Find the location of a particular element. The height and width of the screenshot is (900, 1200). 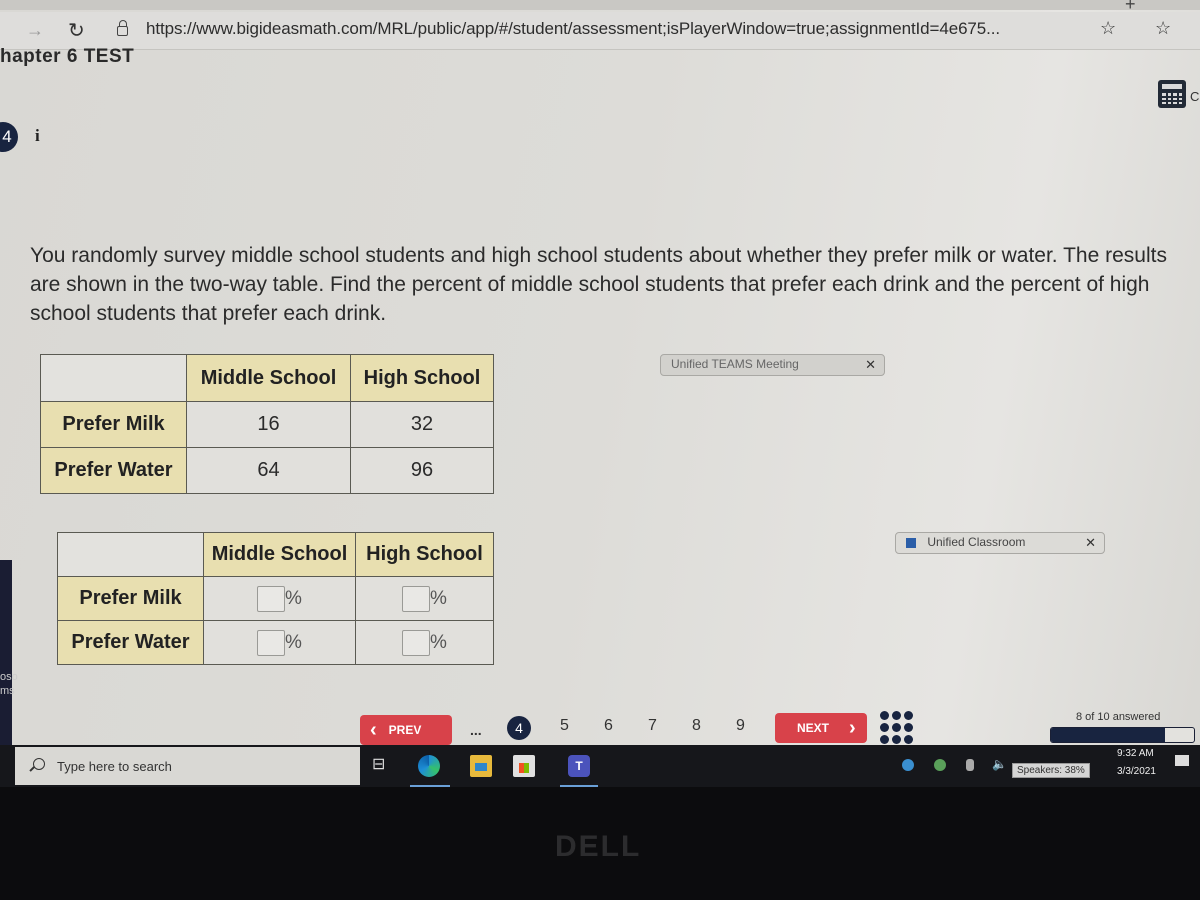

prev-button: ‹ PREV is located at coordinates (406, 730).